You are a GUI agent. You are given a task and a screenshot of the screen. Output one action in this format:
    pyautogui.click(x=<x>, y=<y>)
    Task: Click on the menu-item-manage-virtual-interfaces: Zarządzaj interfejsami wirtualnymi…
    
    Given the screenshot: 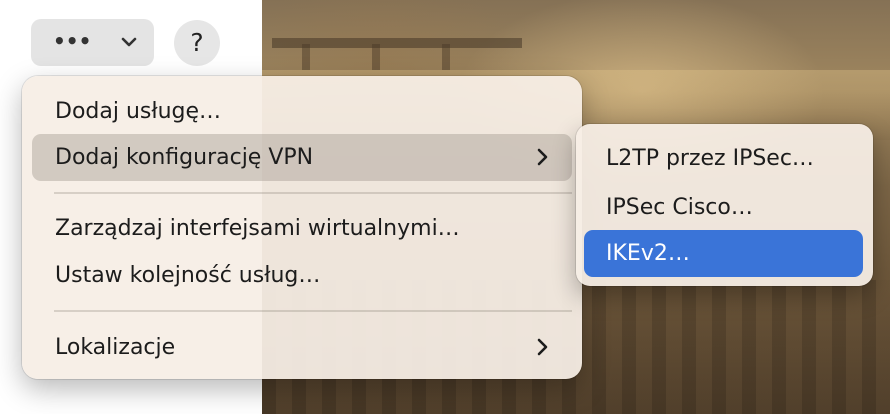 What is the action you would take?
    pyautogui.click(x=302, y=228)
    